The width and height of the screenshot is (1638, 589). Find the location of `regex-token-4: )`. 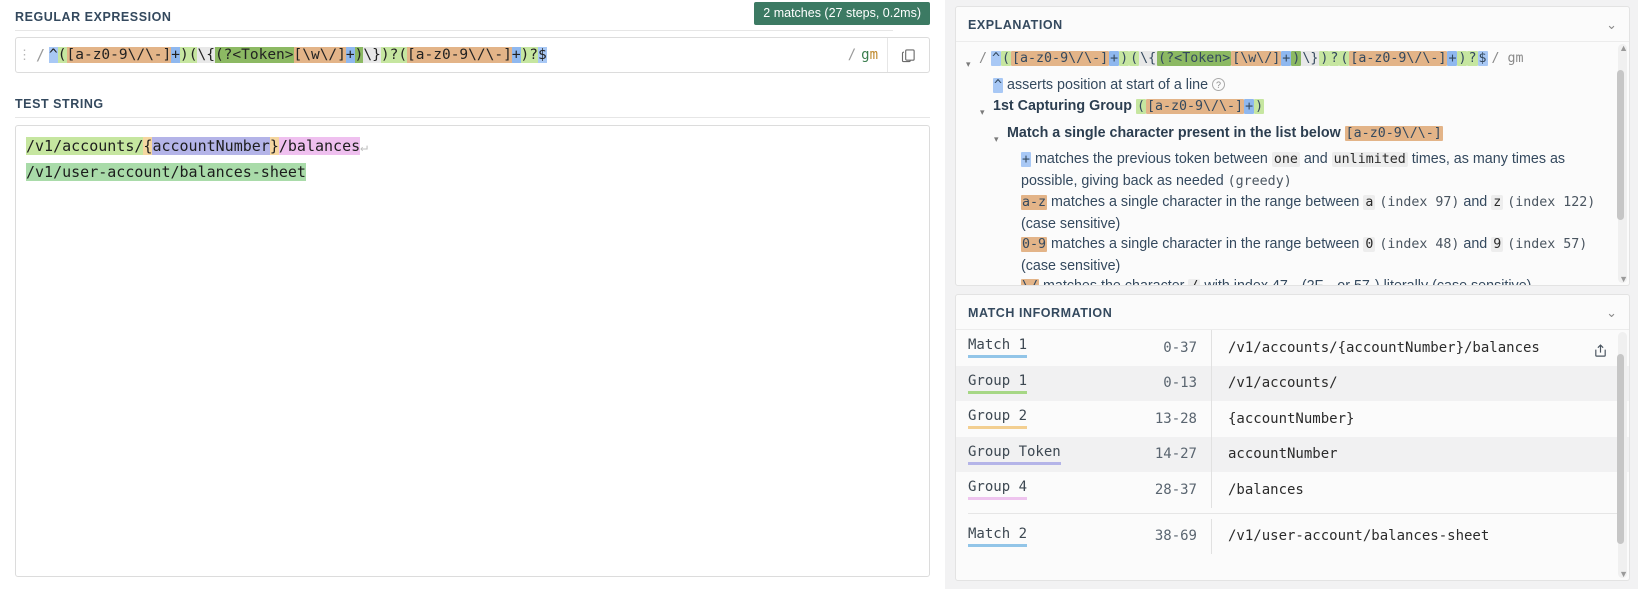

regex-token-4: ) is located at coordinates (184, 55).